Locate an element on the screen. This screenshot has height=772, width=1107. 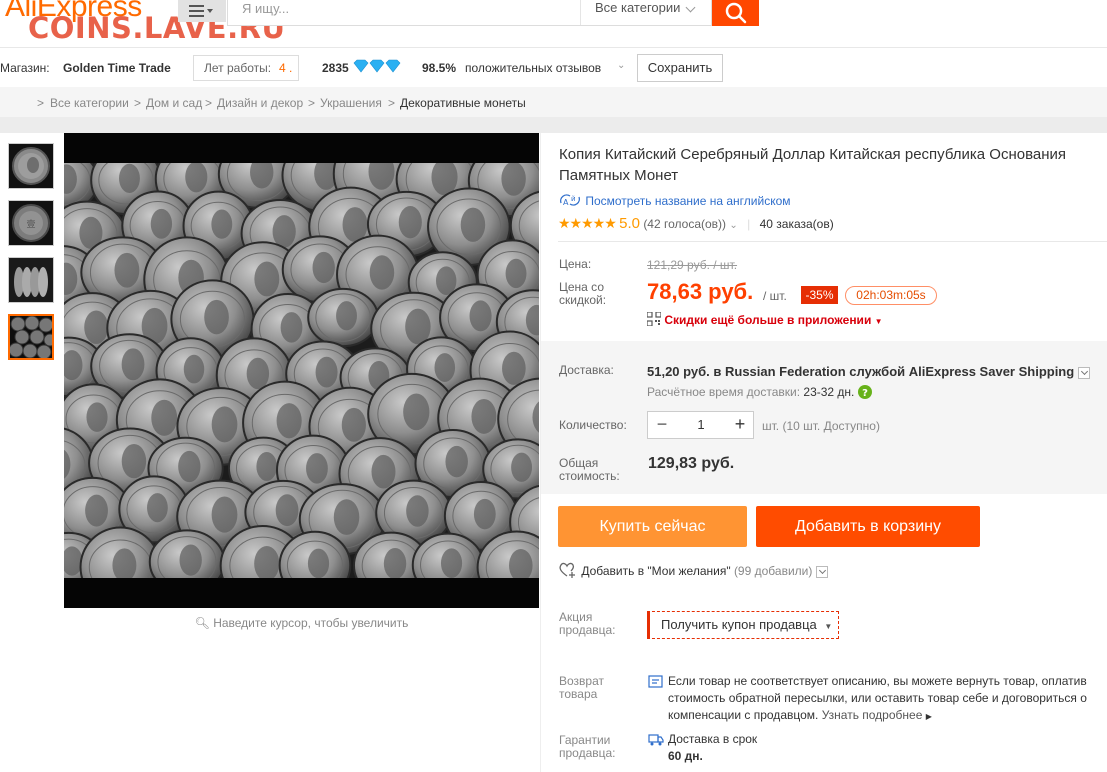
breadcrumb-item: Все категории is located at coordinates (89, 103).